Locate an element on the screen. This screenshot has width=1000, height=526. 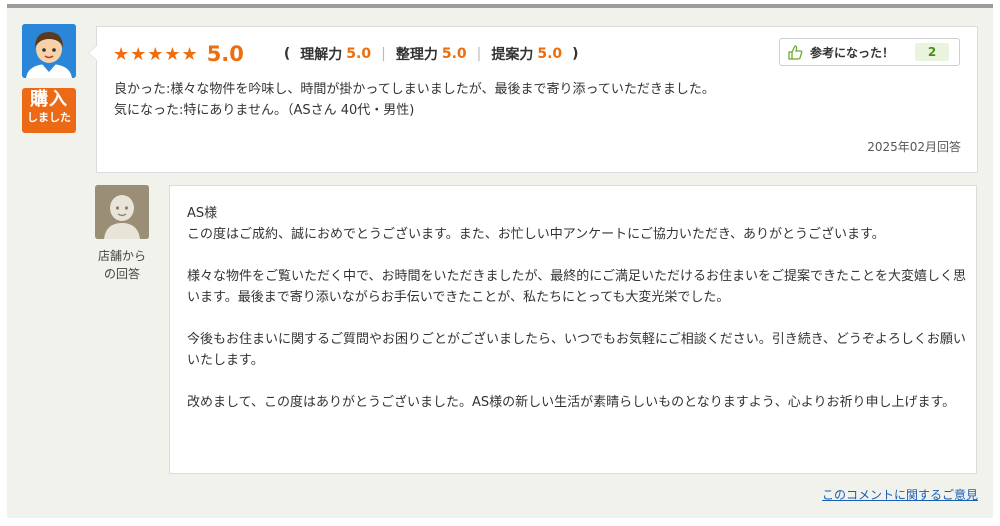
reviewer-avatar-icon is located at coordinates (49, 51).